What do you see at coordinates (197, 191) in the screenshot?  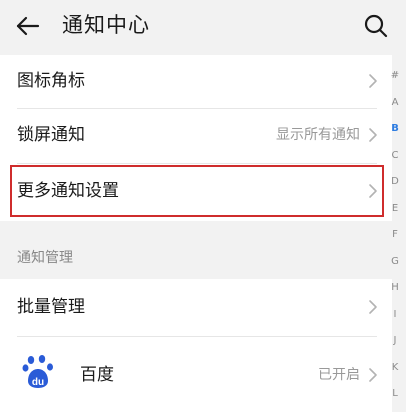 I see `highlight-box` at bounding box center [197, 191].